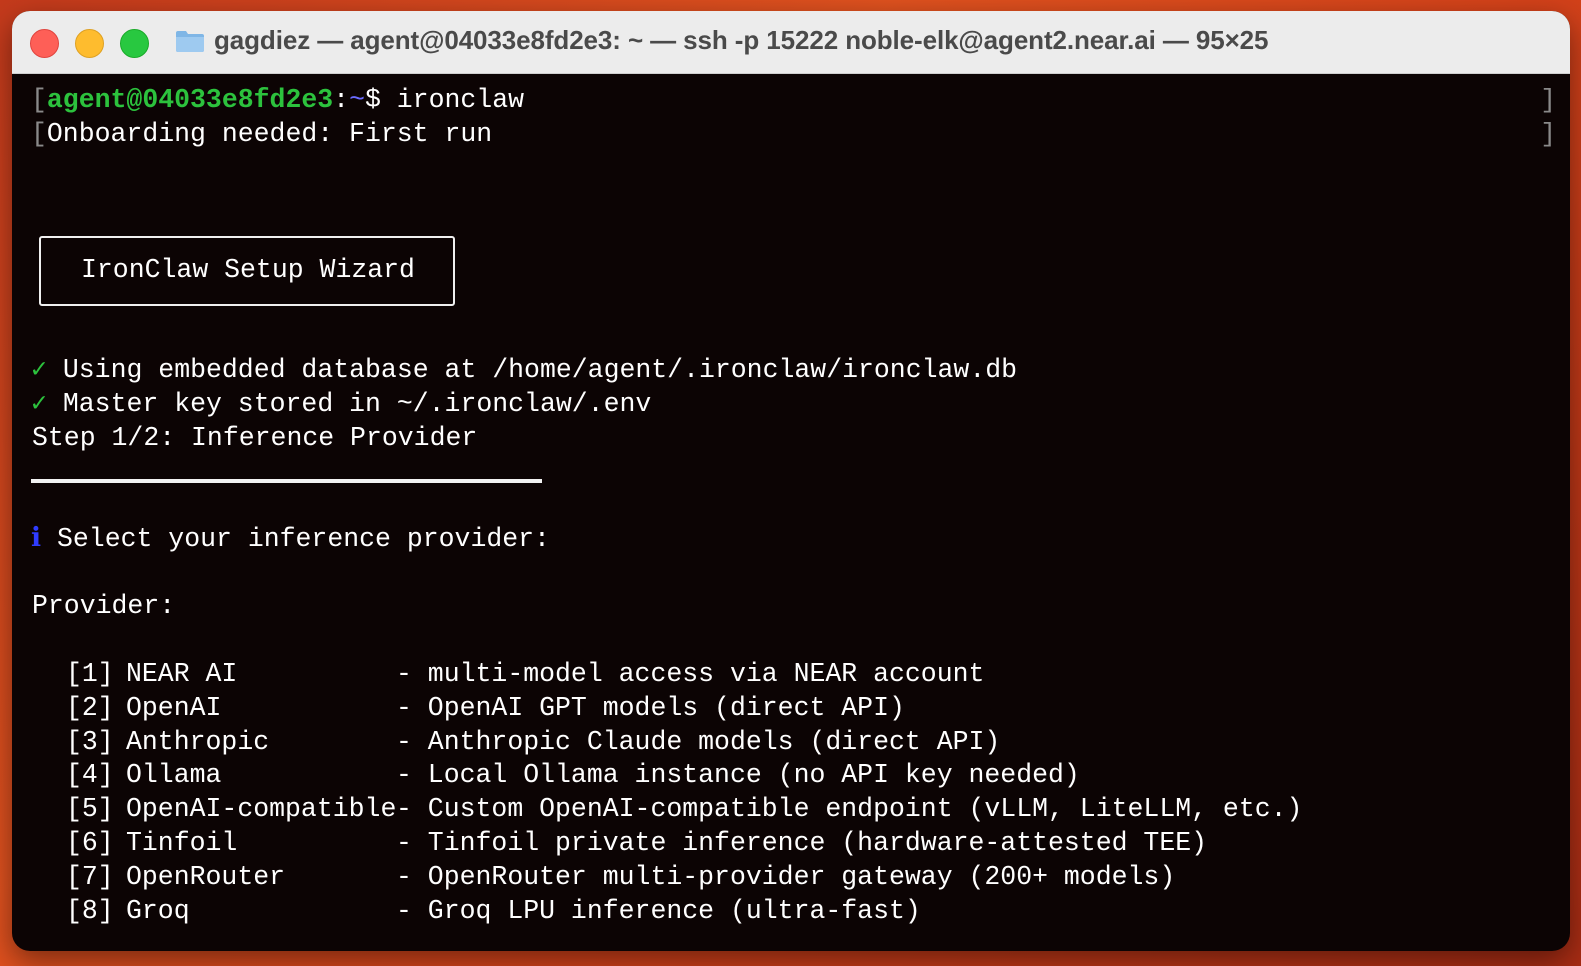 The image size is (1581, 966). What do you see at coordinates (698, 741) in the screenshot?
I see `provider-description: - Anthropic Claude models (direct API)` at bounding box center [698, 741].